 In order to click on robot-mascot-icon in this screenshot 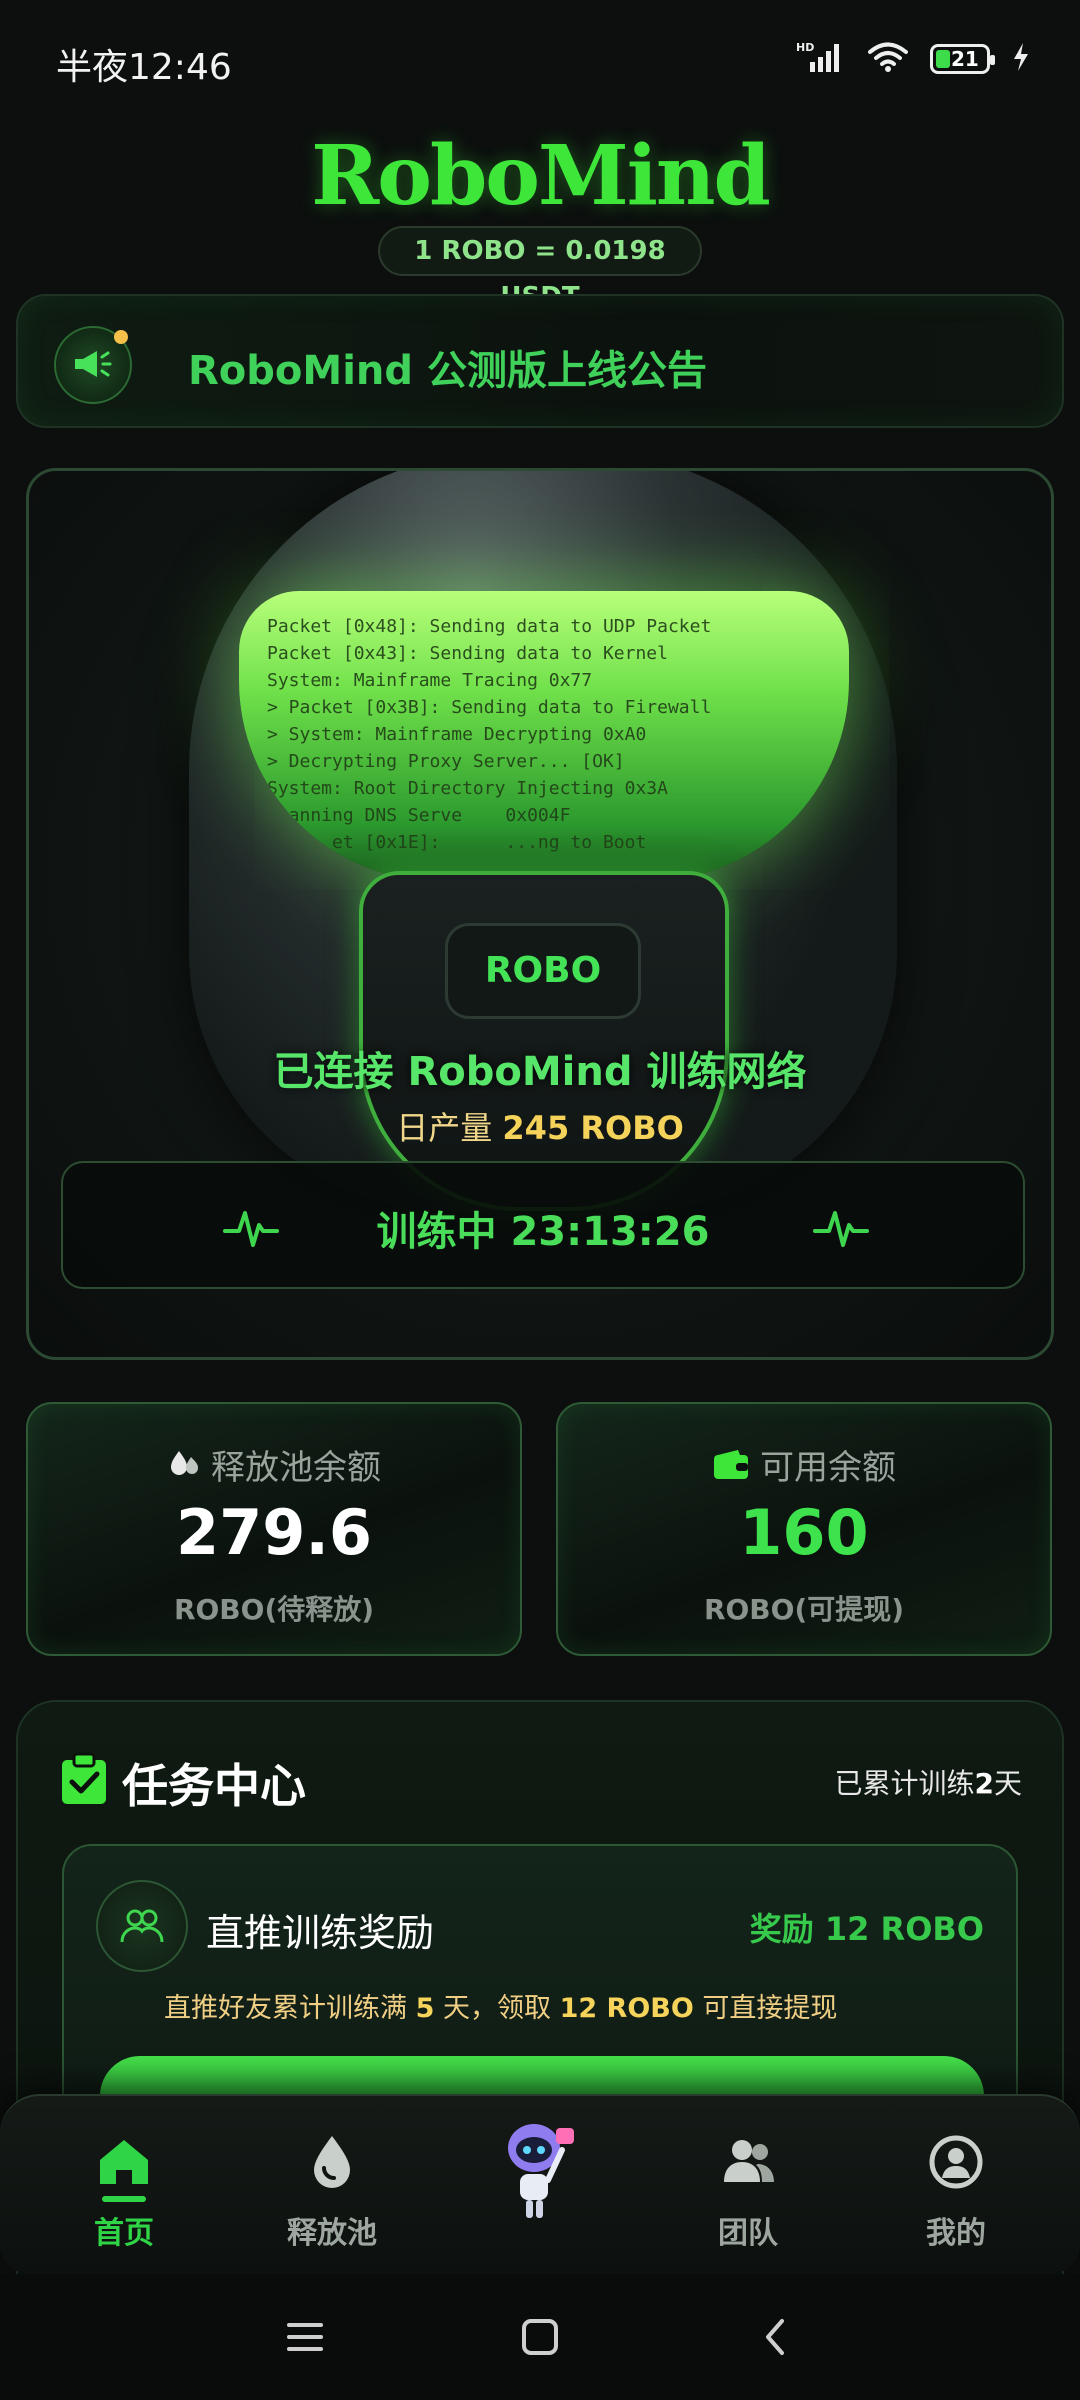, I will do `click(541, 2171)`.